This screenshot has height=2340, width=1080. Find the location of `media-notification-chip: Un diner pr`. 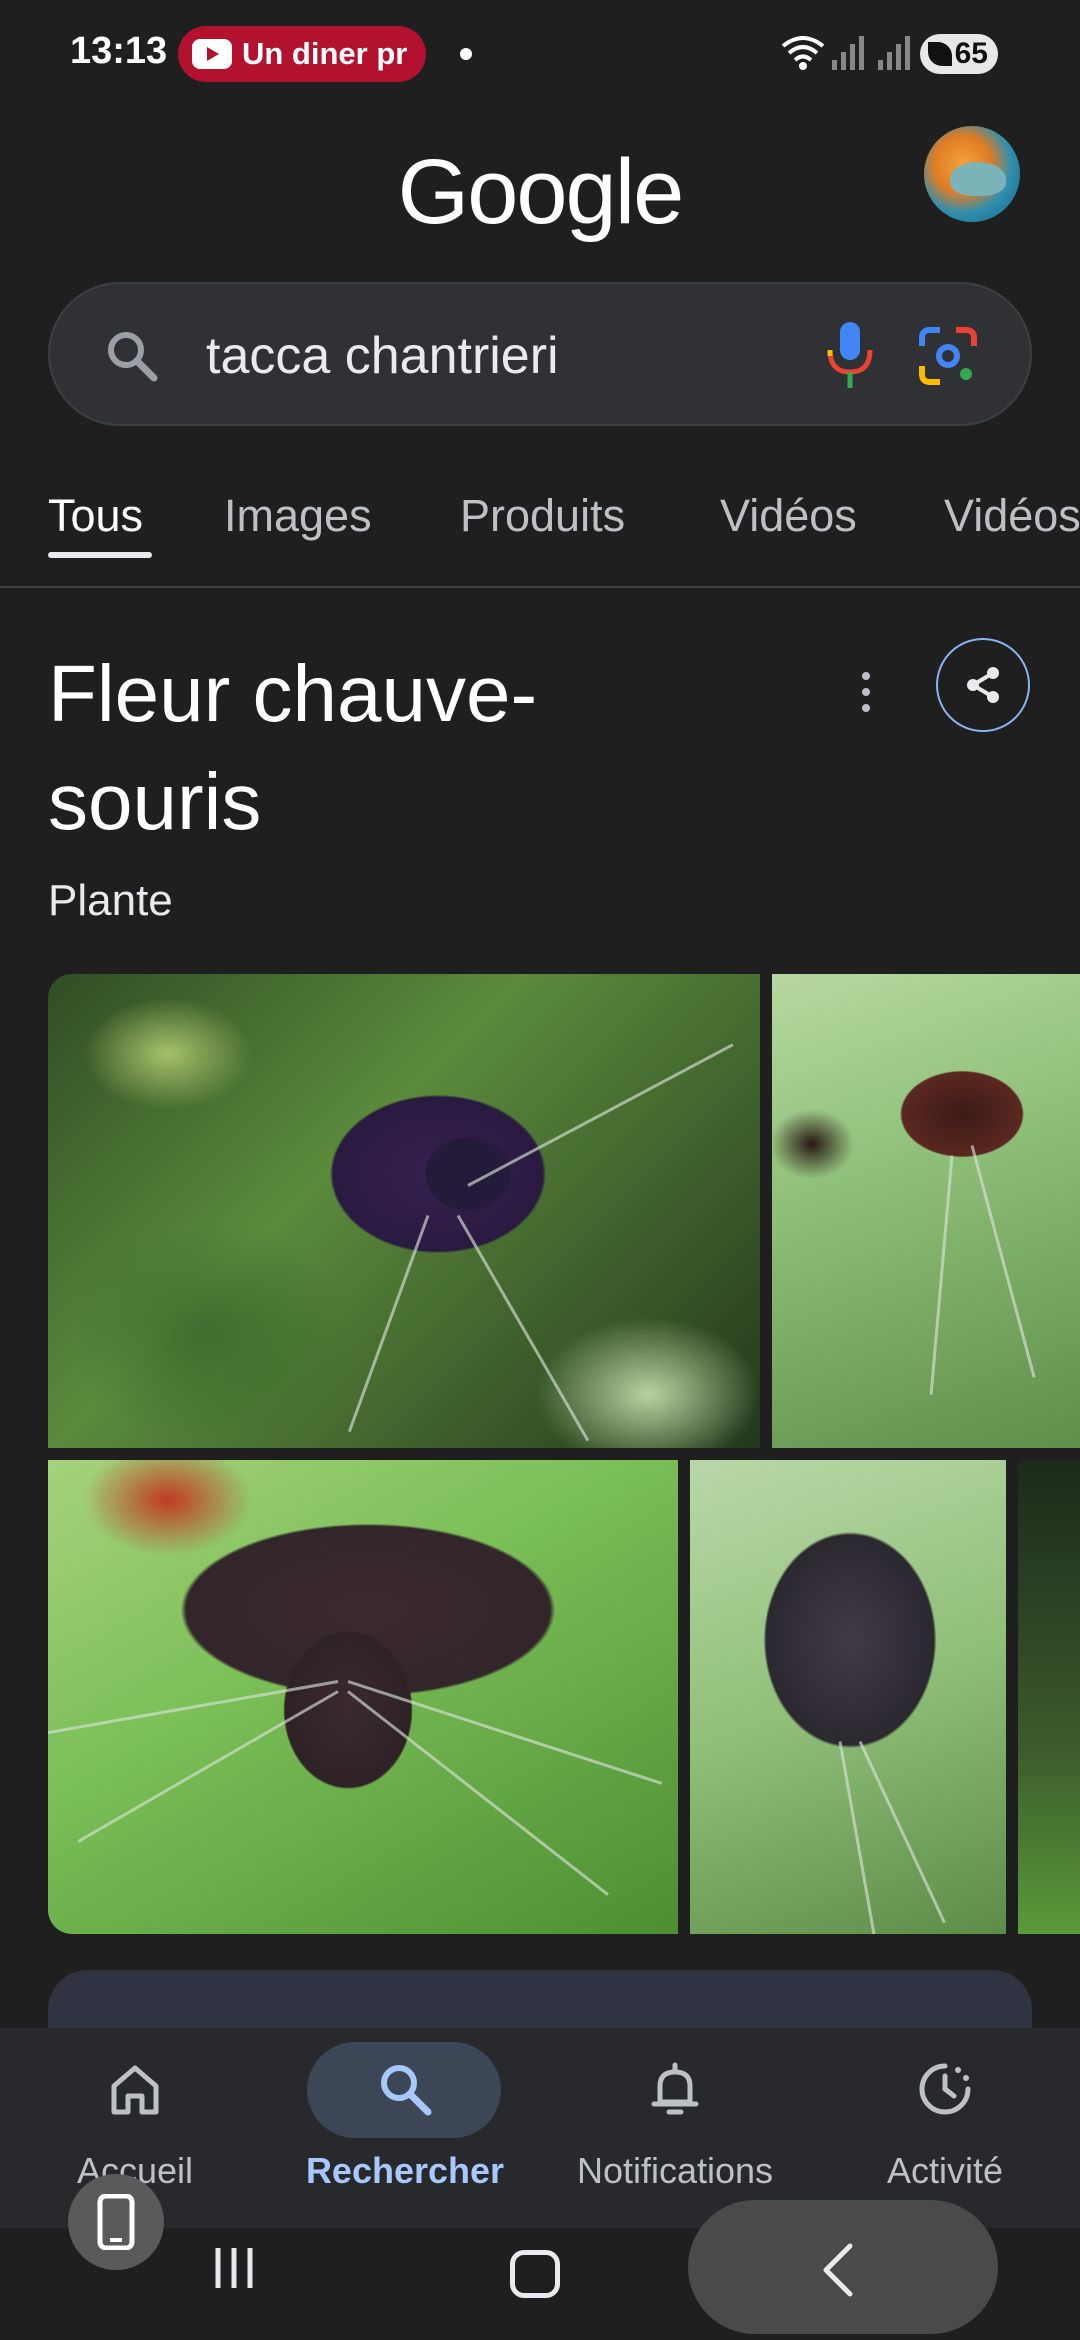

media-notification-chip: Un diner pr is located at coordinates (302, 54).